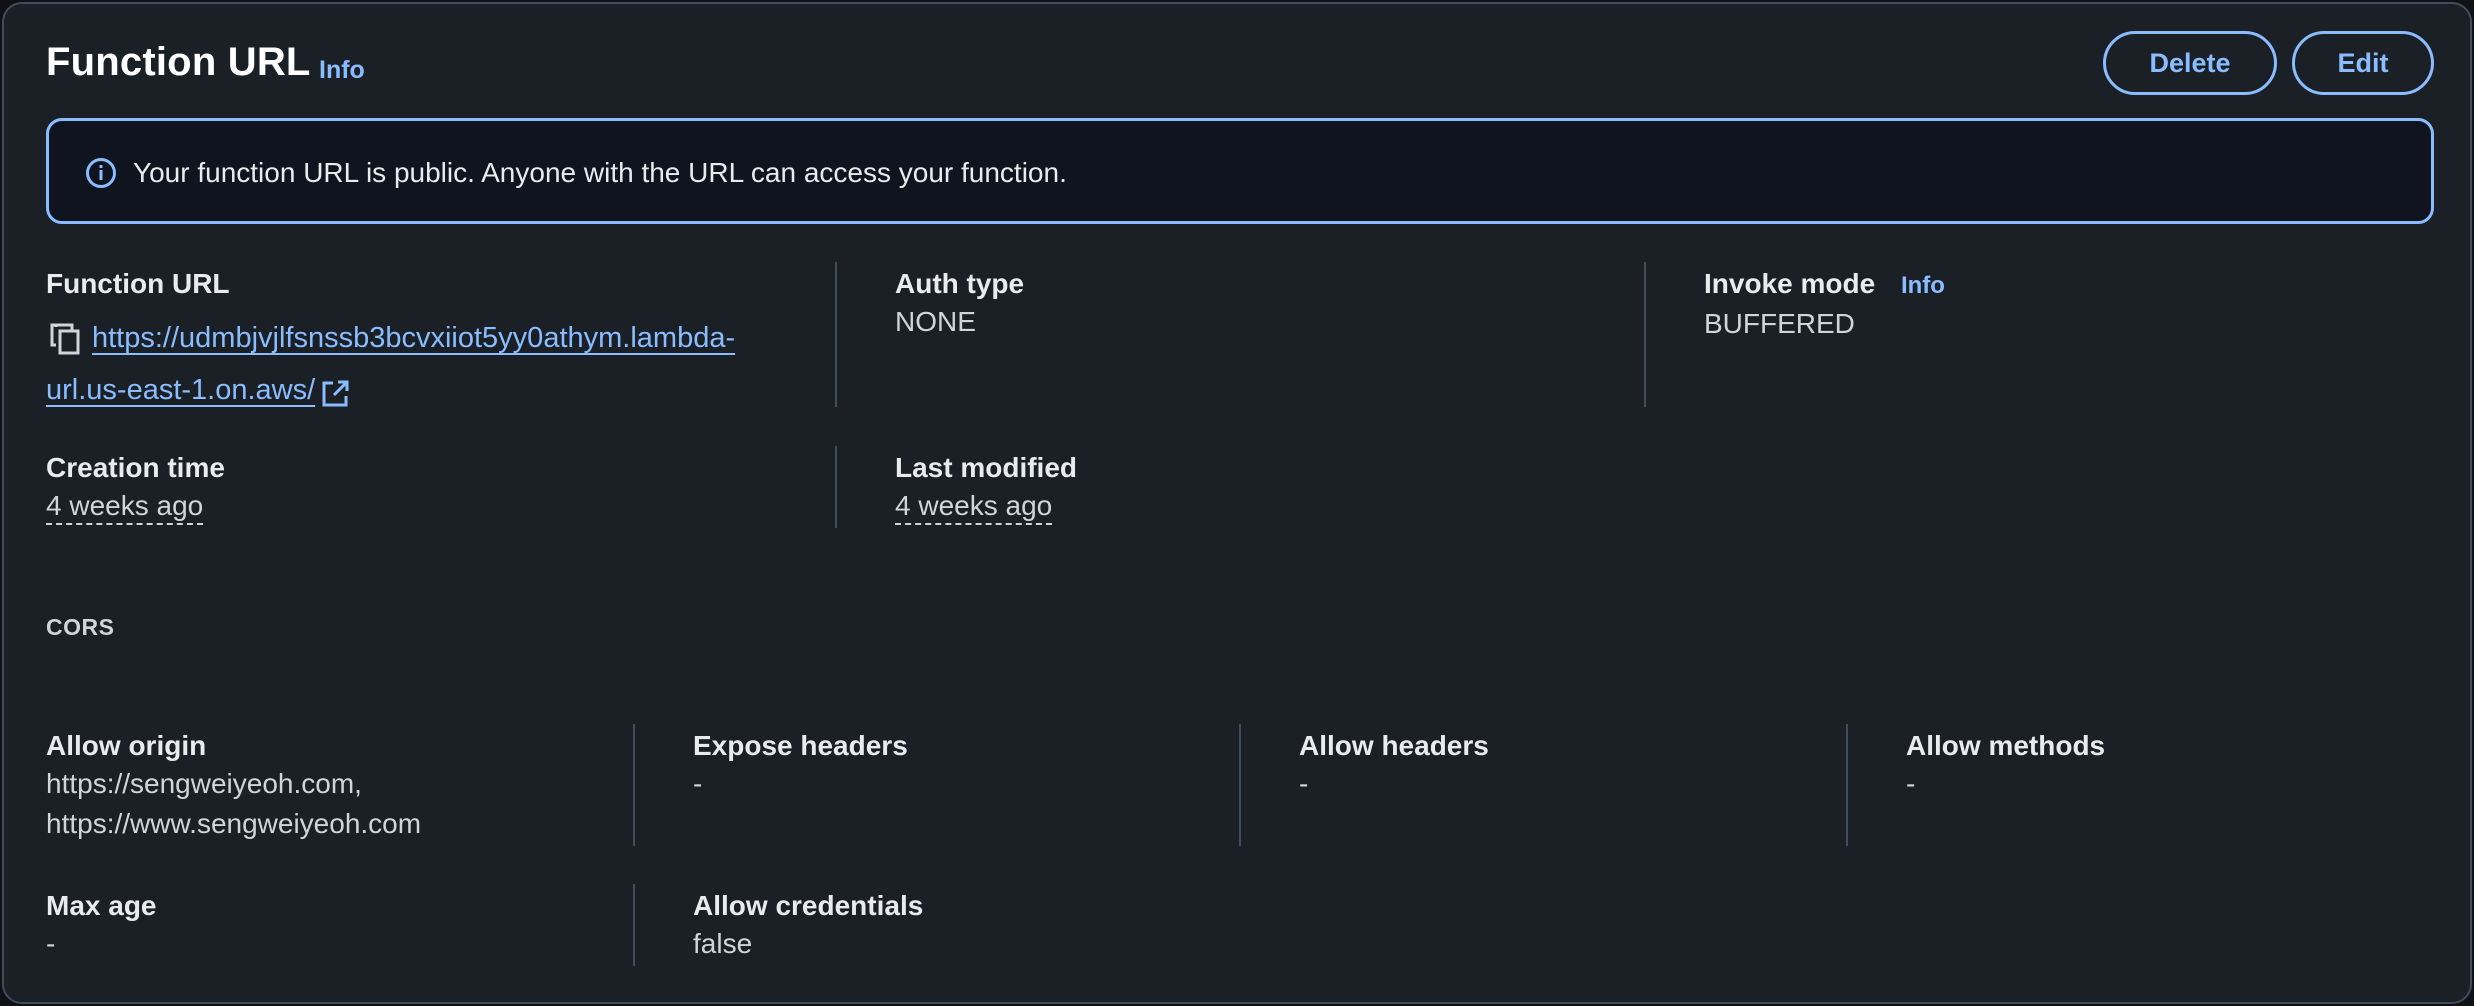 The height and width of the screenshot is (1006, 2474). What do you see at coordinates (986, 467) in the screenshot?
I see `last-modified-label: Last modified` at bounding box center [986, 467].